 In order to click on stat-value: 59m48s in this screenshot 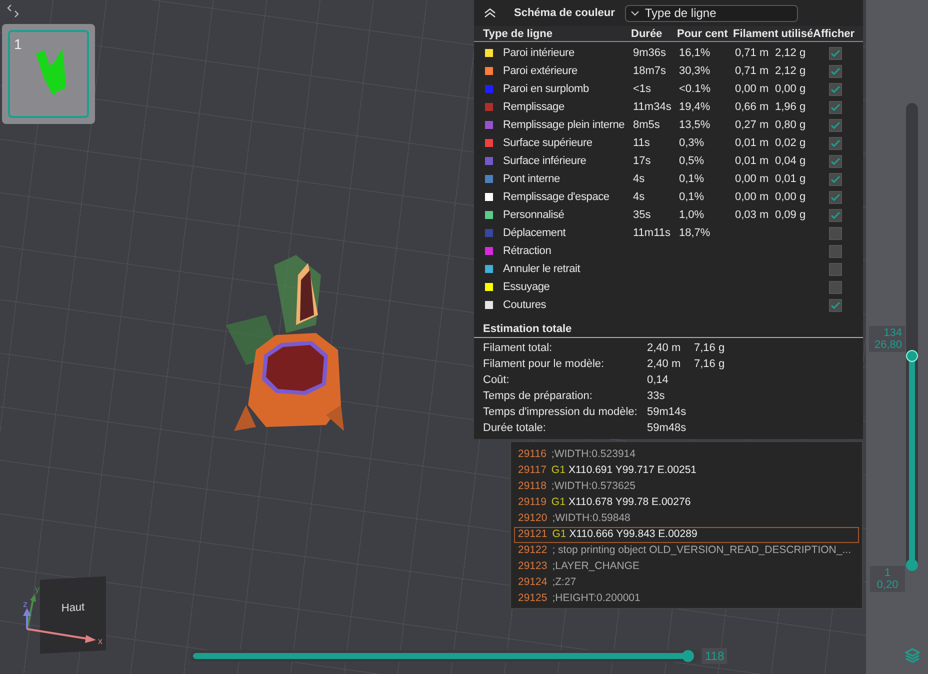, I will do `click(667, 428)`.